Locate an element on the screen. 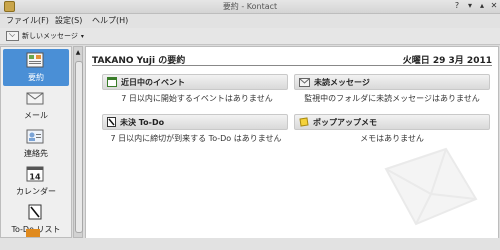 This screenshot has height=250, width=500. menu-help: ヘルプ(H) is located at coordinates (110, 20).